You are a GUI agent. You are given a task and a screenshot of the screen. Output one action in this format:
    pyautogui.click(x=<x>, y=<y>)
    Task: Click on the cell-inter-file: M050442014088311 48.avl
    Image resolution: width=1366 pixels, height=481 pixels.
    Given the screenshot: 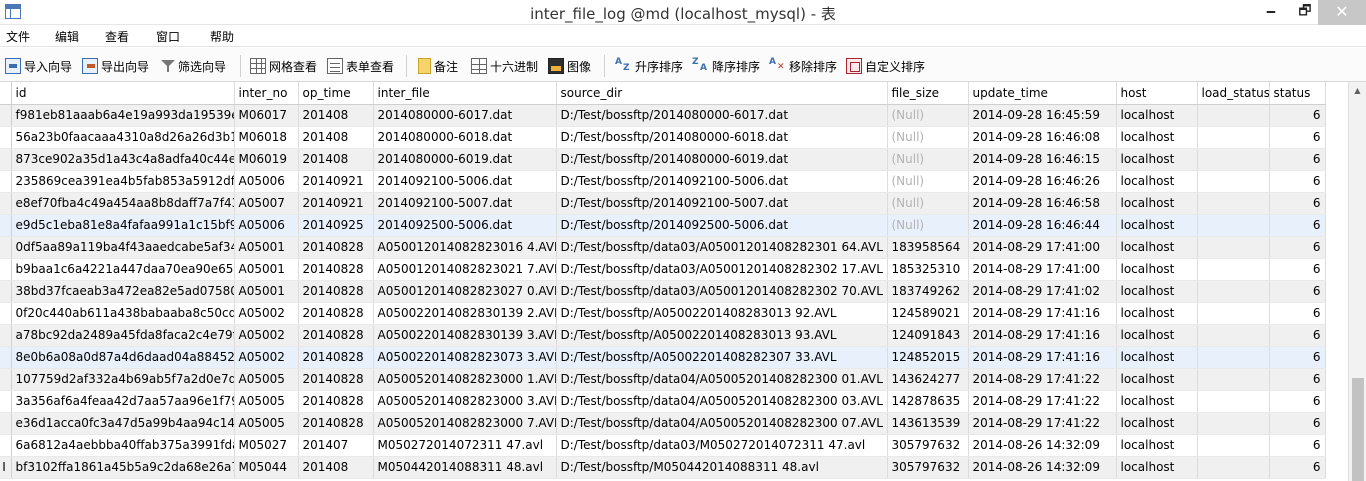 What is the action you would take?
    pyautogui.click(x=465, y=467)
    